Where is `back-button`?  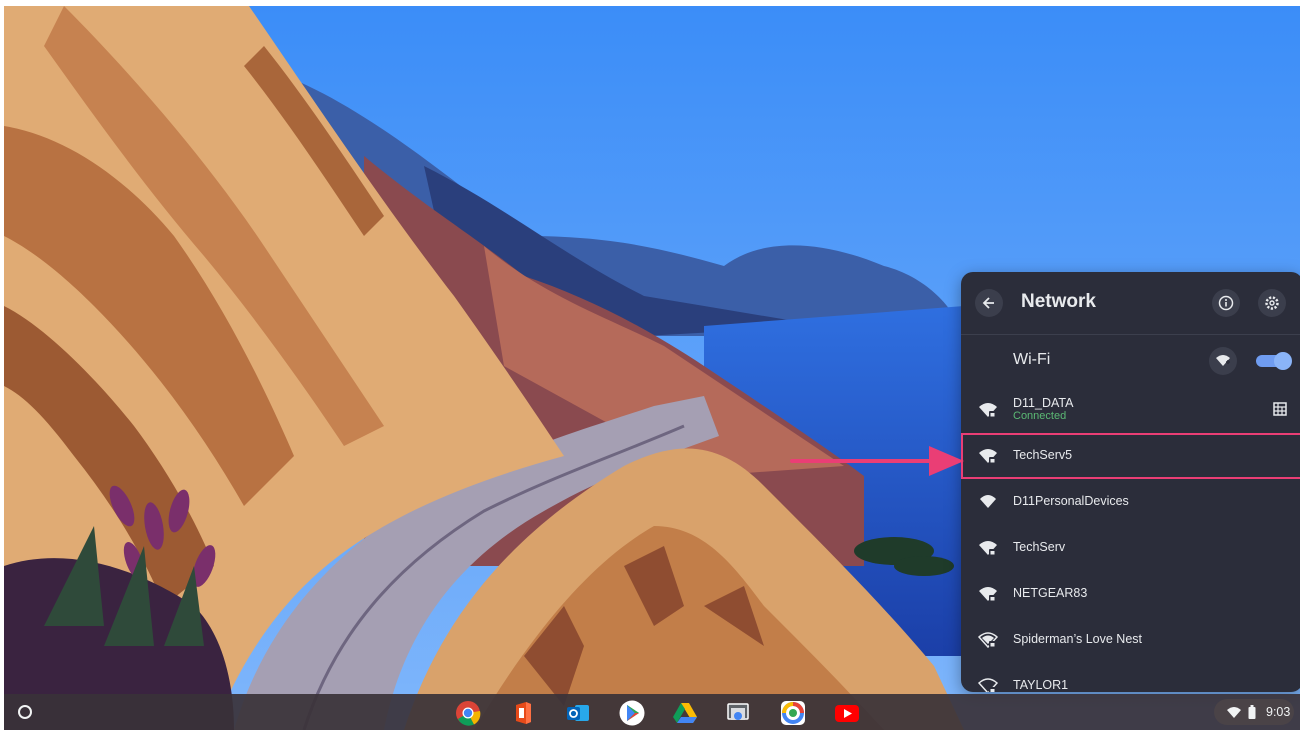
back-button is located at coordinates (989, 303).